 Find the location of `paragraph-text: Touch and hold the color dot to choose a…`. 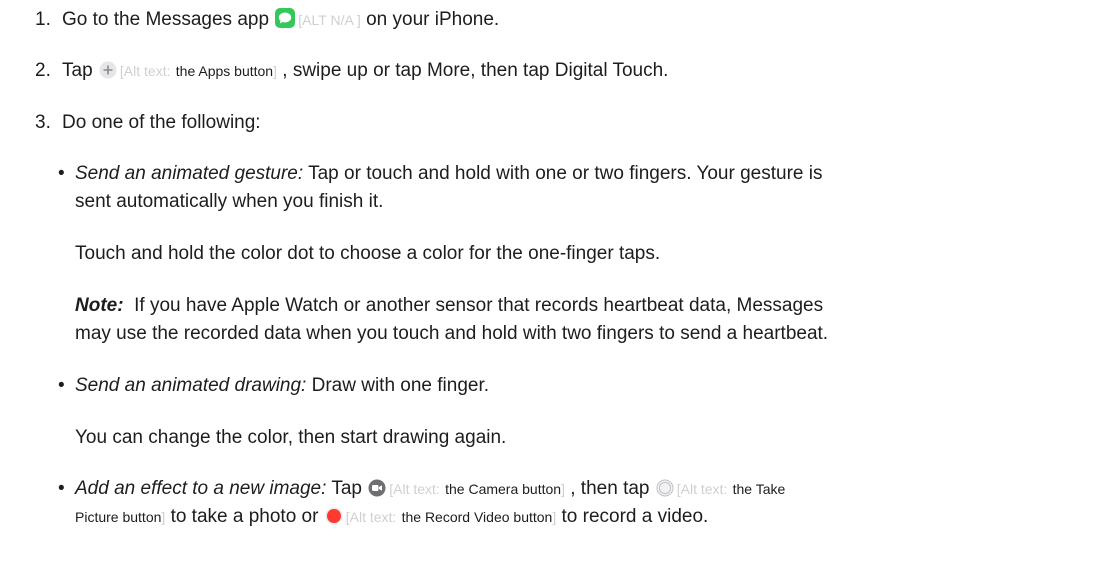

paragraph-text: Touch and hold the color dot to choose a… is located at coordinates (368, 253).